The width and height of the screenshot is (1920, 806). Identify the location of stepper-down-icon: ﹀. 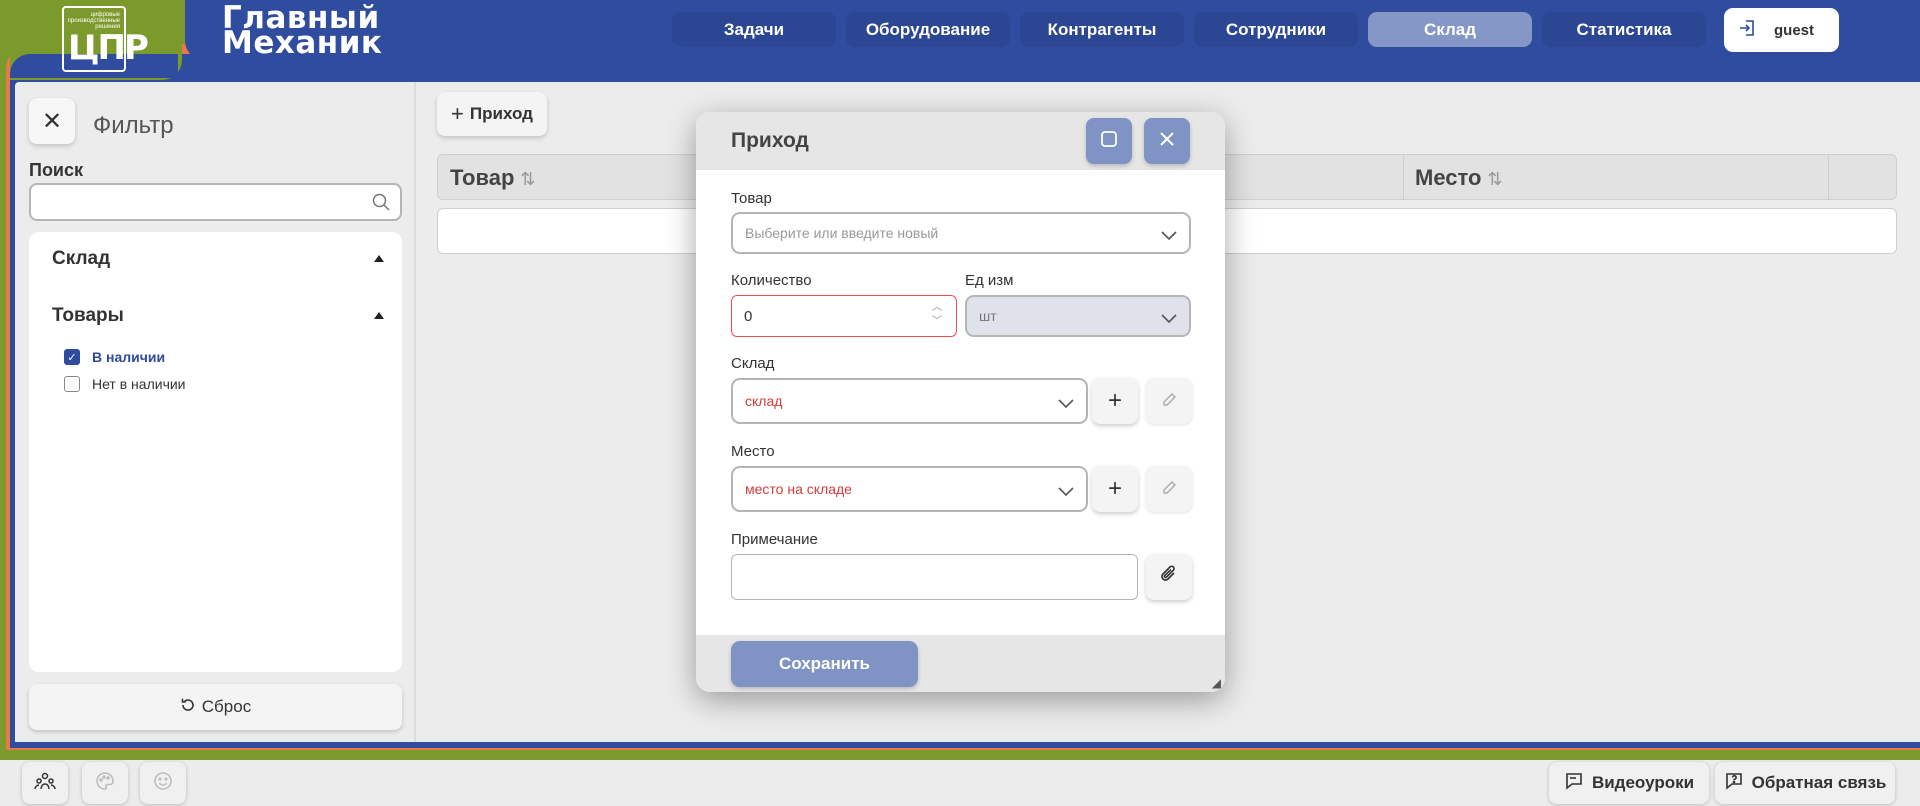
(937, 322).